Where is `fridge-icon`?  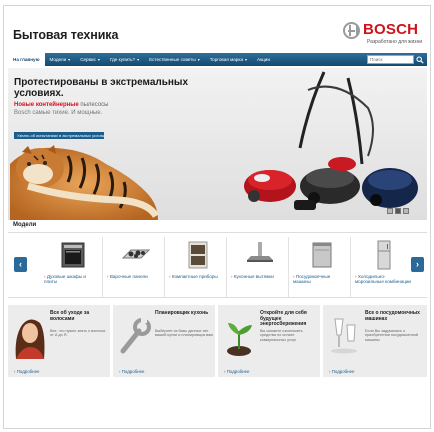 fridge-icon is located at coordinates (384, 255).